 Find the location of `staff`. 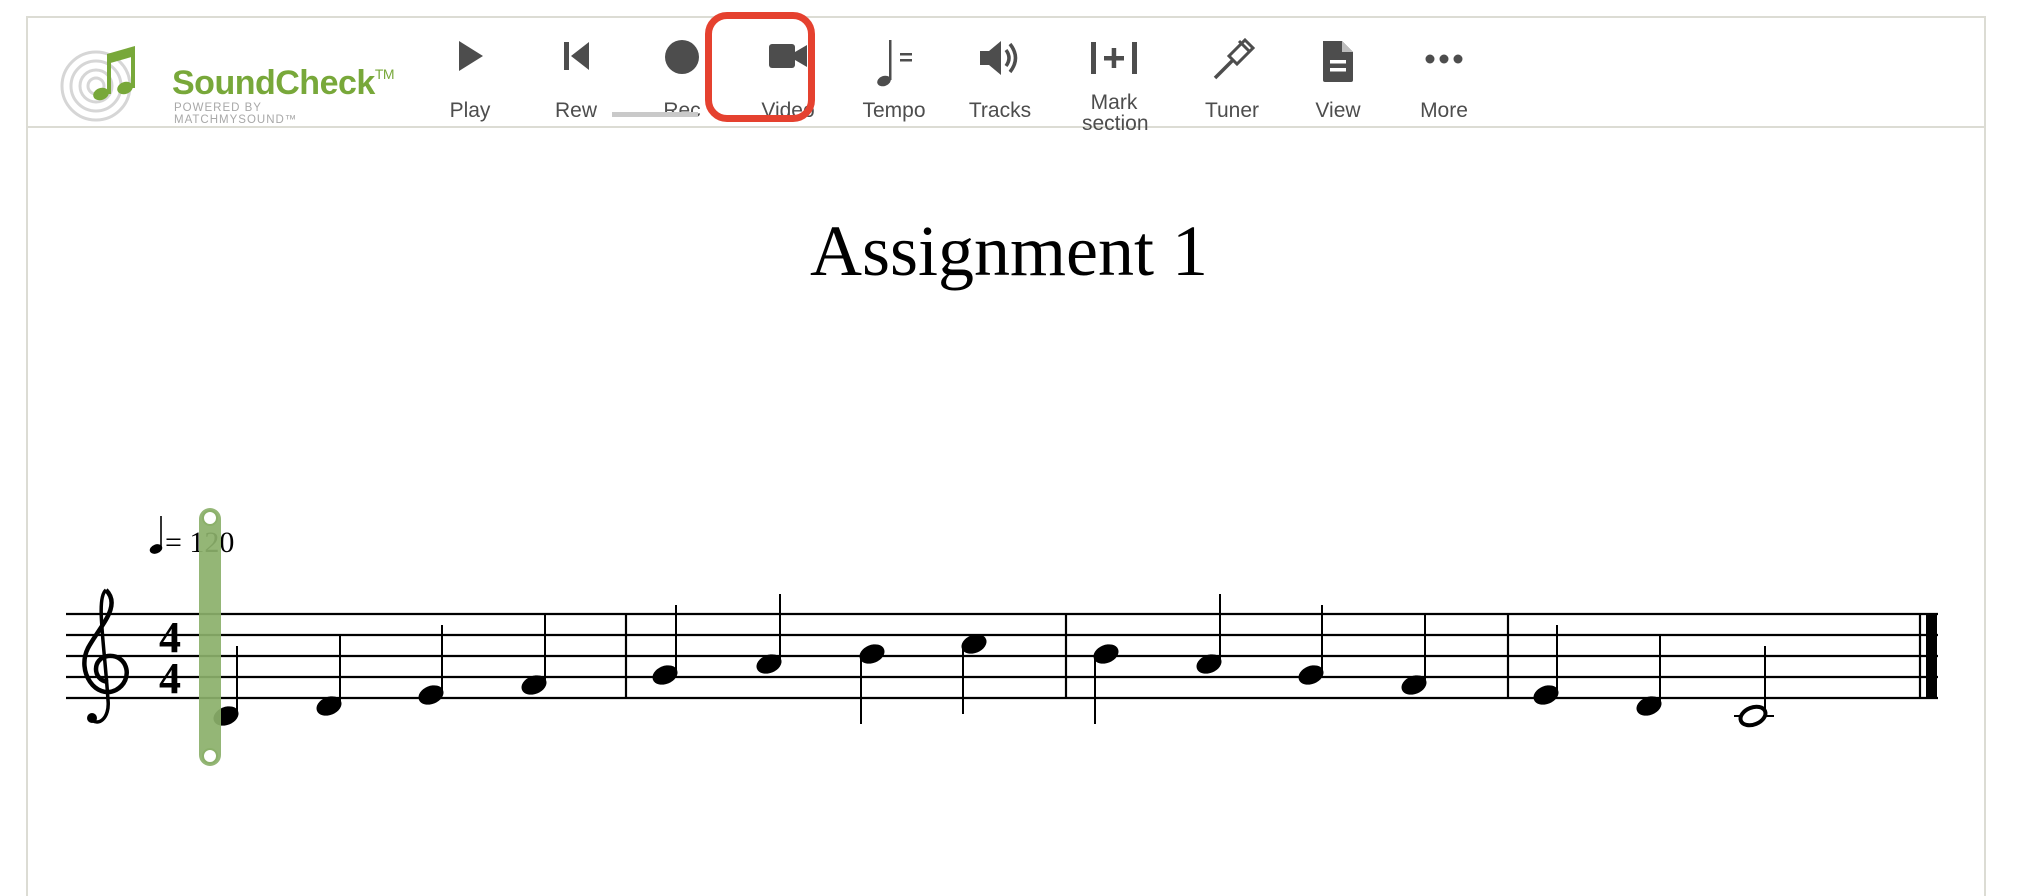

staff is located at coordinates (1002, 656).